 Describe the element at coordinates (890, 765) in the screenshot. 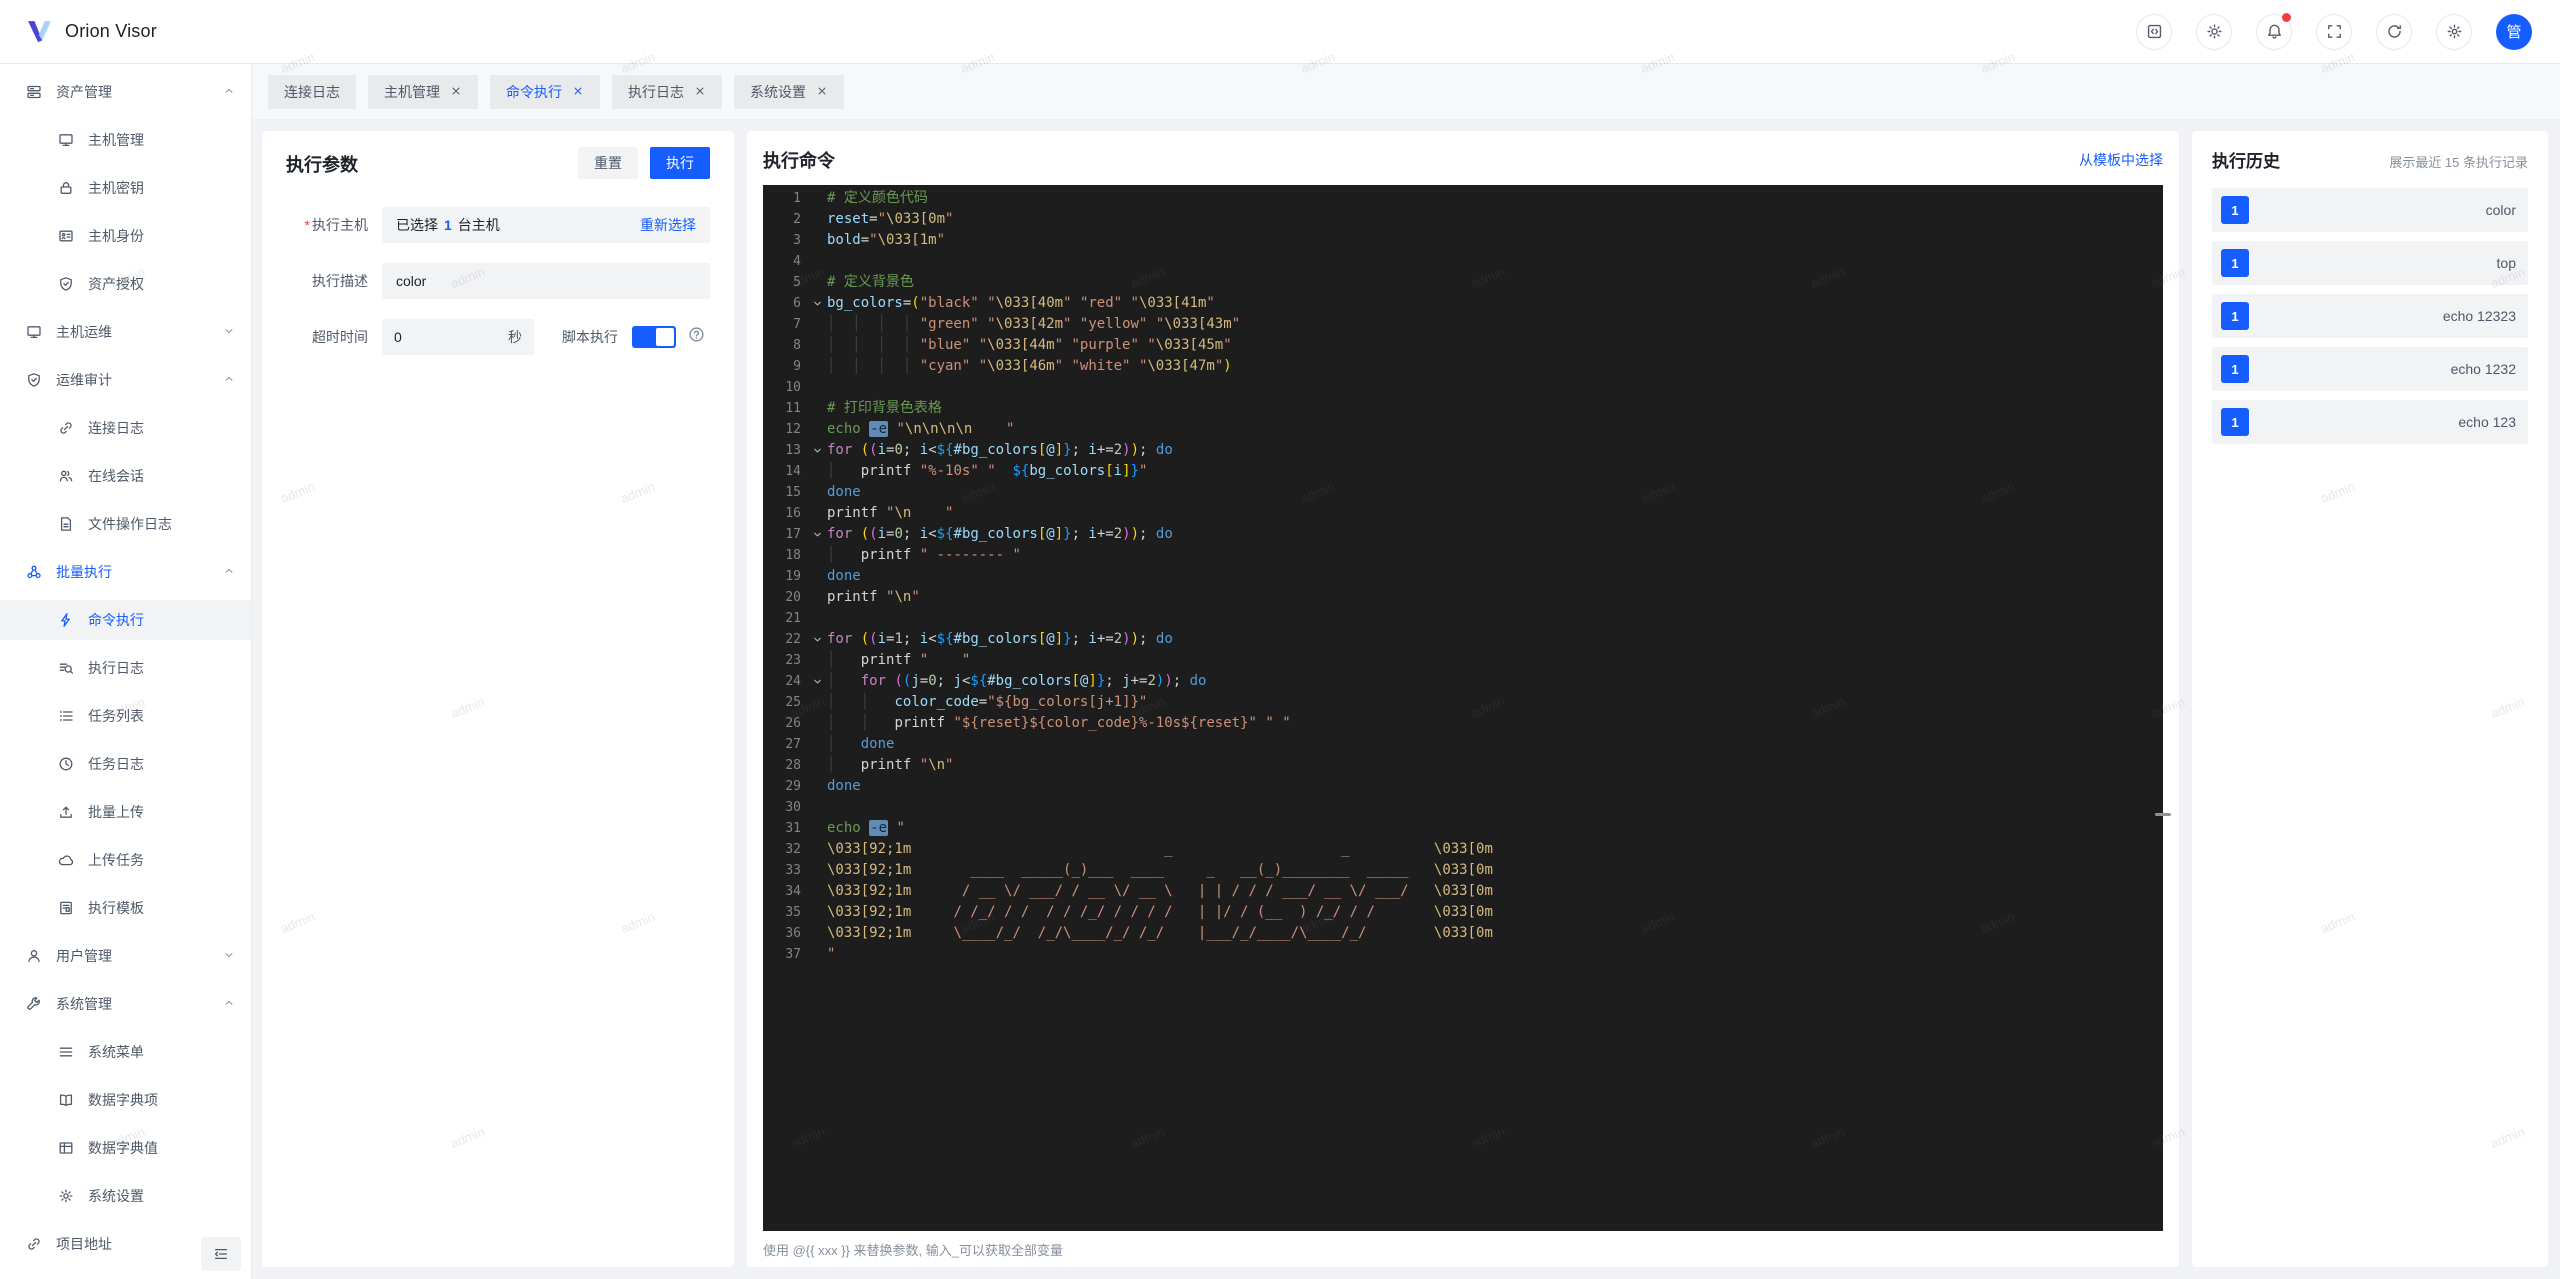

I see `code-text: │ printf "\n"` at that location.